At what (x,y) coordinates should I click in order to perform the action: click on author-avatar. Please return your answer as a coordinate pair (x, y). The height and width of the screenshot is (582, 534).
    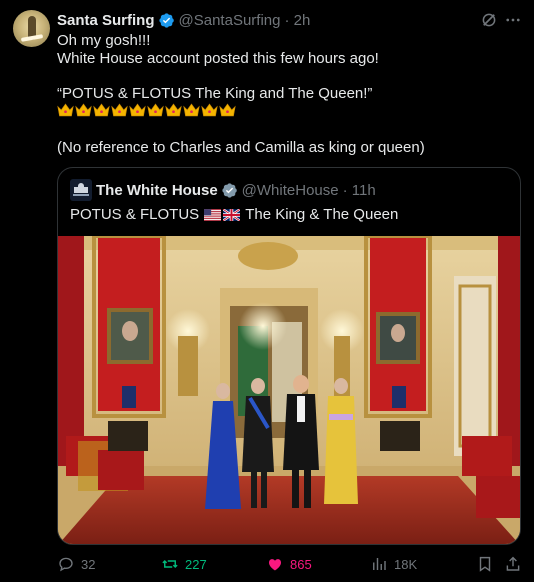
    Looking at the image, I should click on (31, 28).